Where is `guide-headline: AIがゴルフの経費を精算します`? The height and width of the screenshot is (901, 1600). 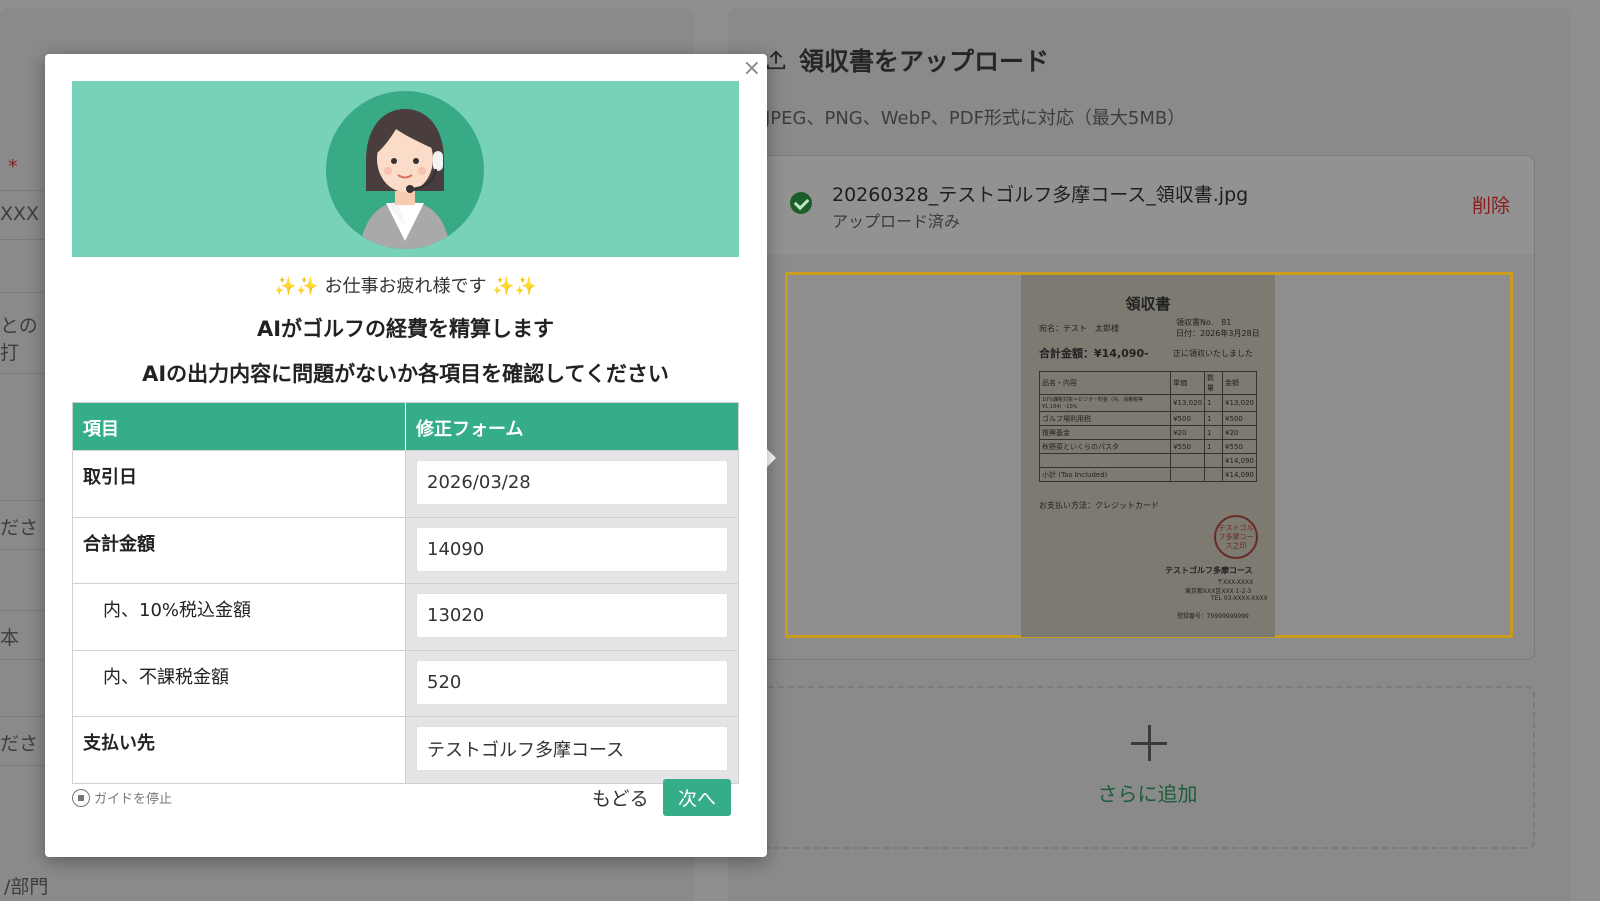 guide-headline: AIがゴルフの経費を精算します is located at coordinates (405, 329).